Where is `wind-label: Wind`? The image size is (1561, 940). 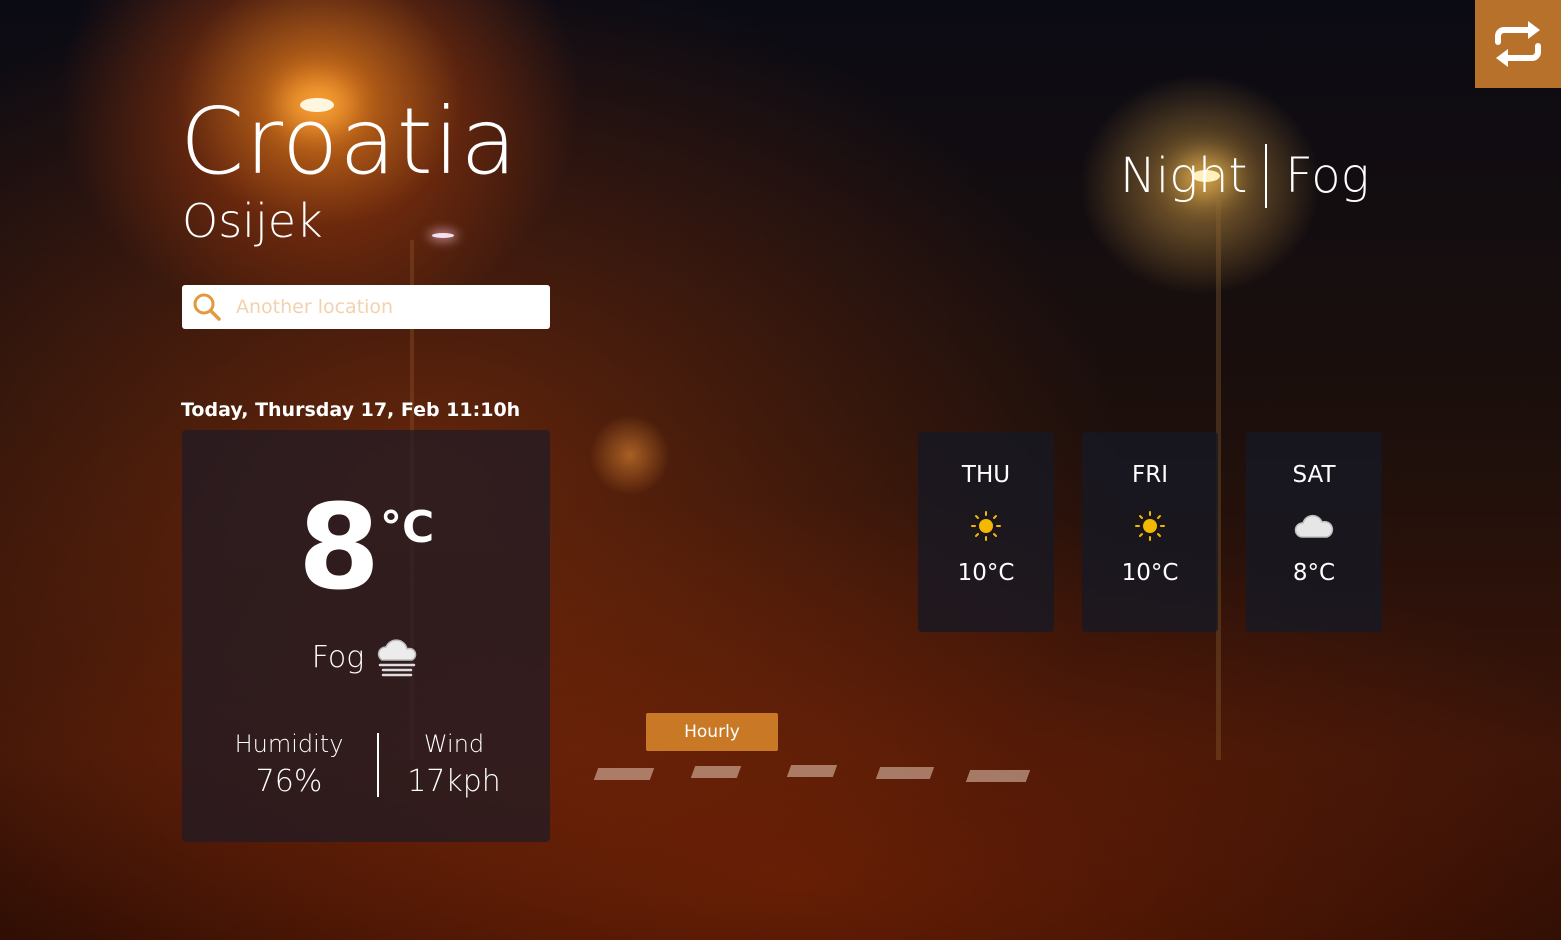
wind-label: Wind is located at coordinates (454, 744).